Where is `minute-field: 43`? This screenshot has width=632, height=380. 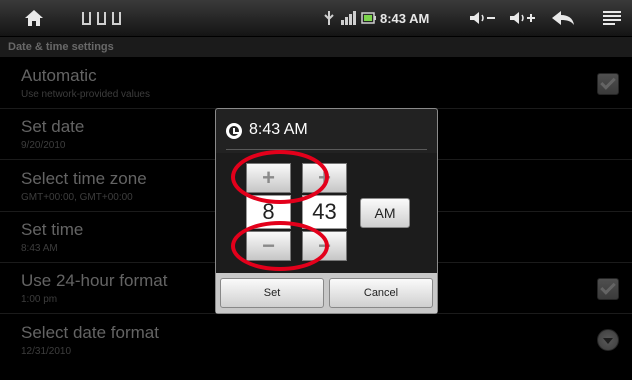 minute-field: 43 is located at coordinates (324, 212).